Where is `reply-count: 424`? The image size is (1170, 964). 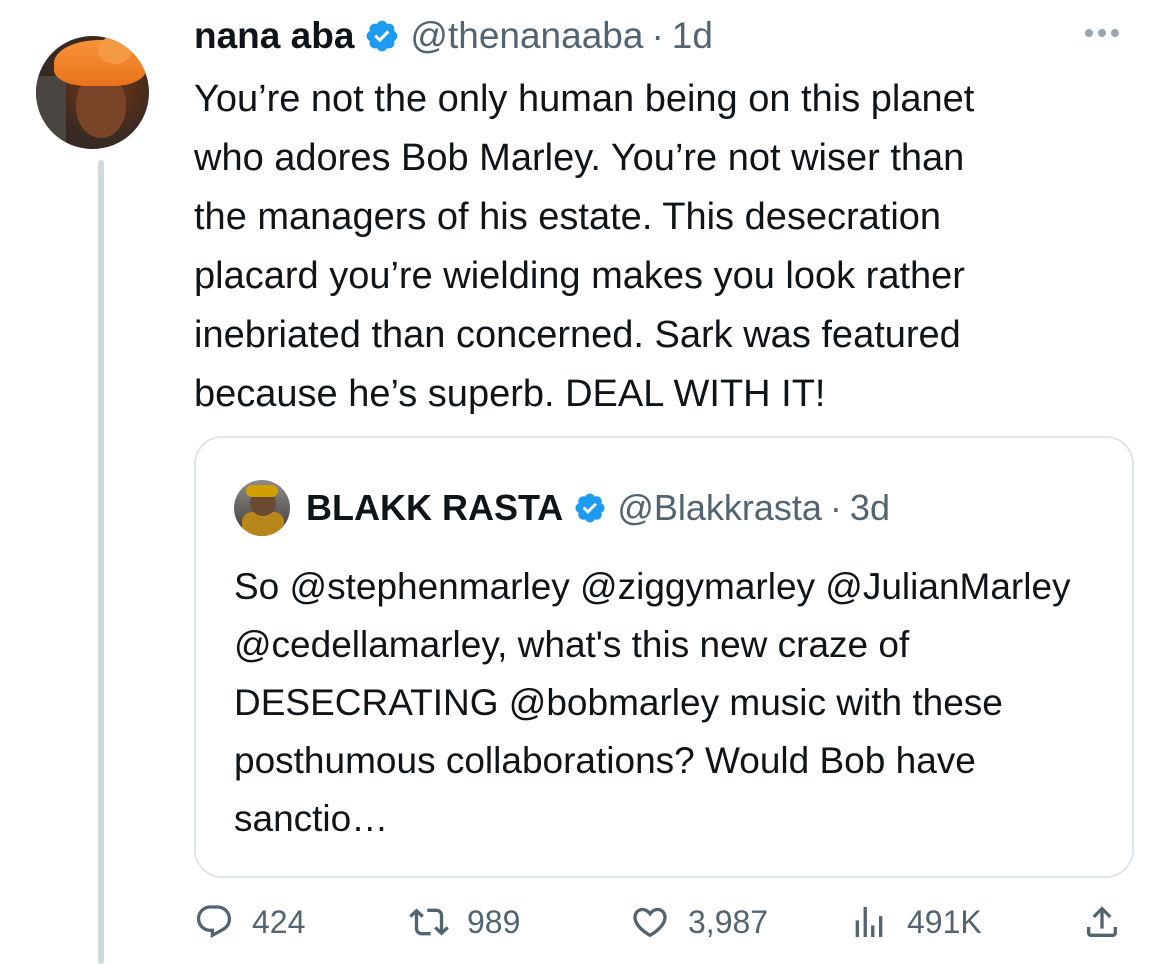
reply-count: 424 is located at coordinates (279, 921).